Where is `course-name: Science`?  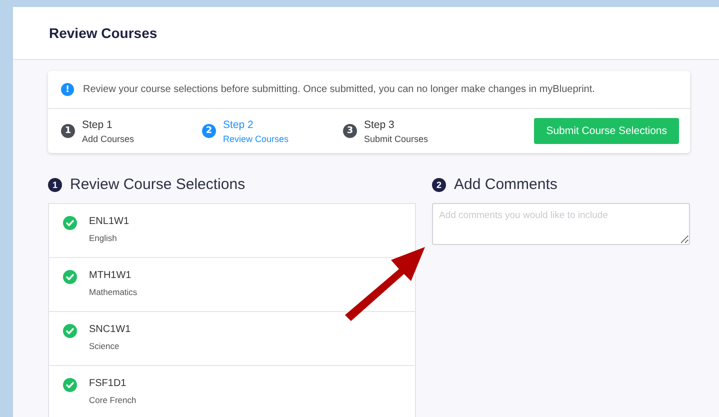
course-name: Science is located at coordinates (104, 346).